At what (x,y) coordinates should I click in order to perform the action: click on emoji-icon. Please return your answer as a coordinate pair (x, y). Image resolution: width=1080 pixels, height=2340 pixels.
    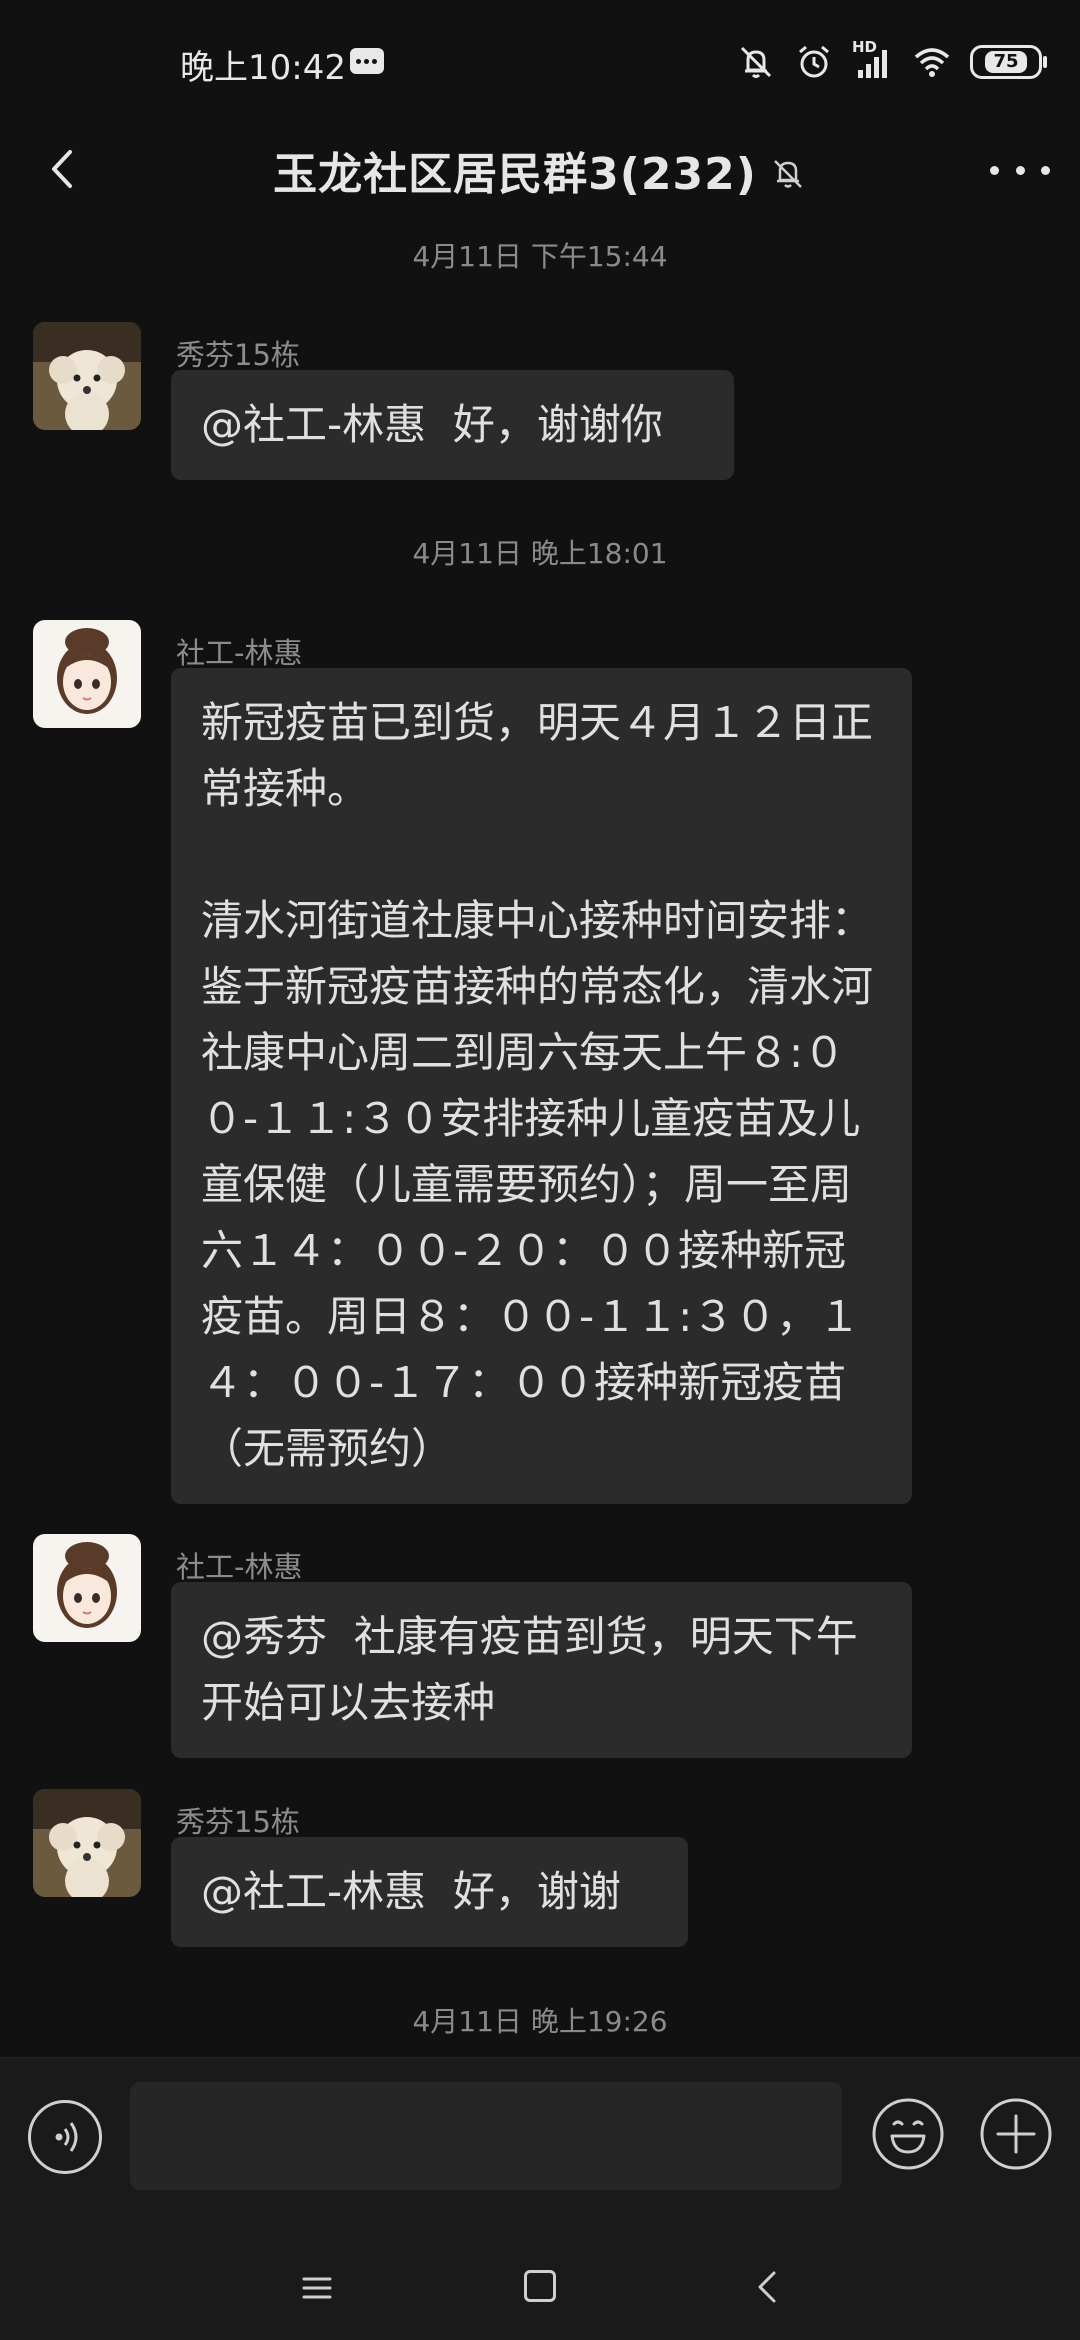
    Looking at the image, I should click on (908, 2134).